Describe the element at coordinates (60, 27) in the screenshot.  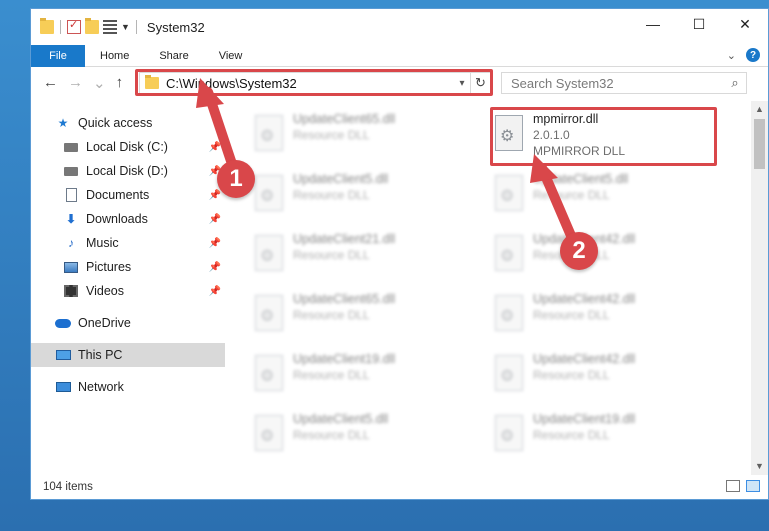
I see `toolbar-divider` at that location.